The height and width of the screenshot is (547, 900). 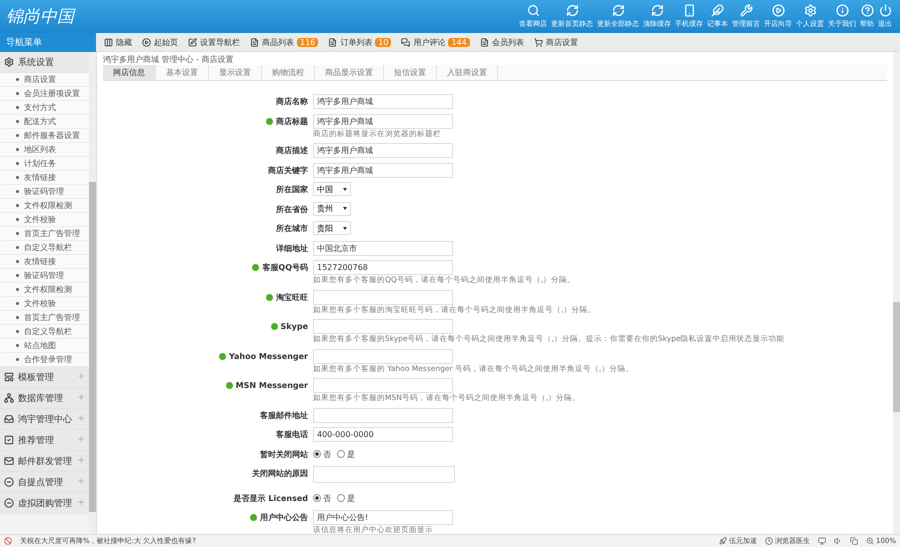 What do you see at coordinates (44, 482) in the screenshot?
I see `menu-group: 自提点管理 +` at bounding box center [44, 482].